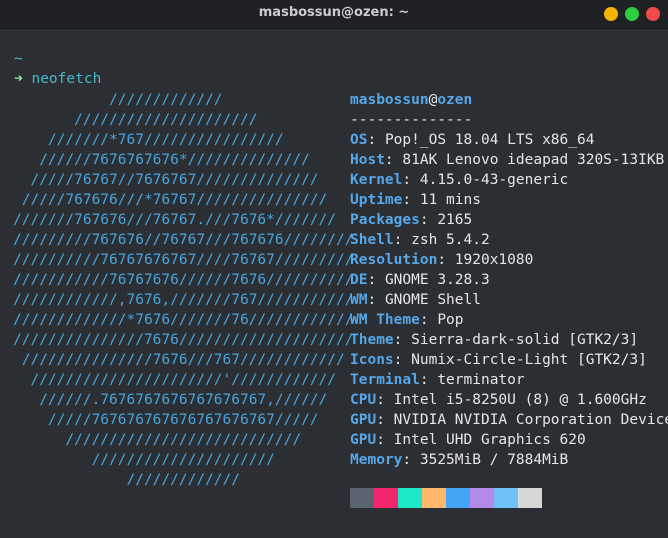 The width and height of the screenshot is (668, 538). What do you see at coordinates (442, 260) in the screenshot?
I see `info-row: Resolution: 1920x1080` at bounding box center [442, 260].